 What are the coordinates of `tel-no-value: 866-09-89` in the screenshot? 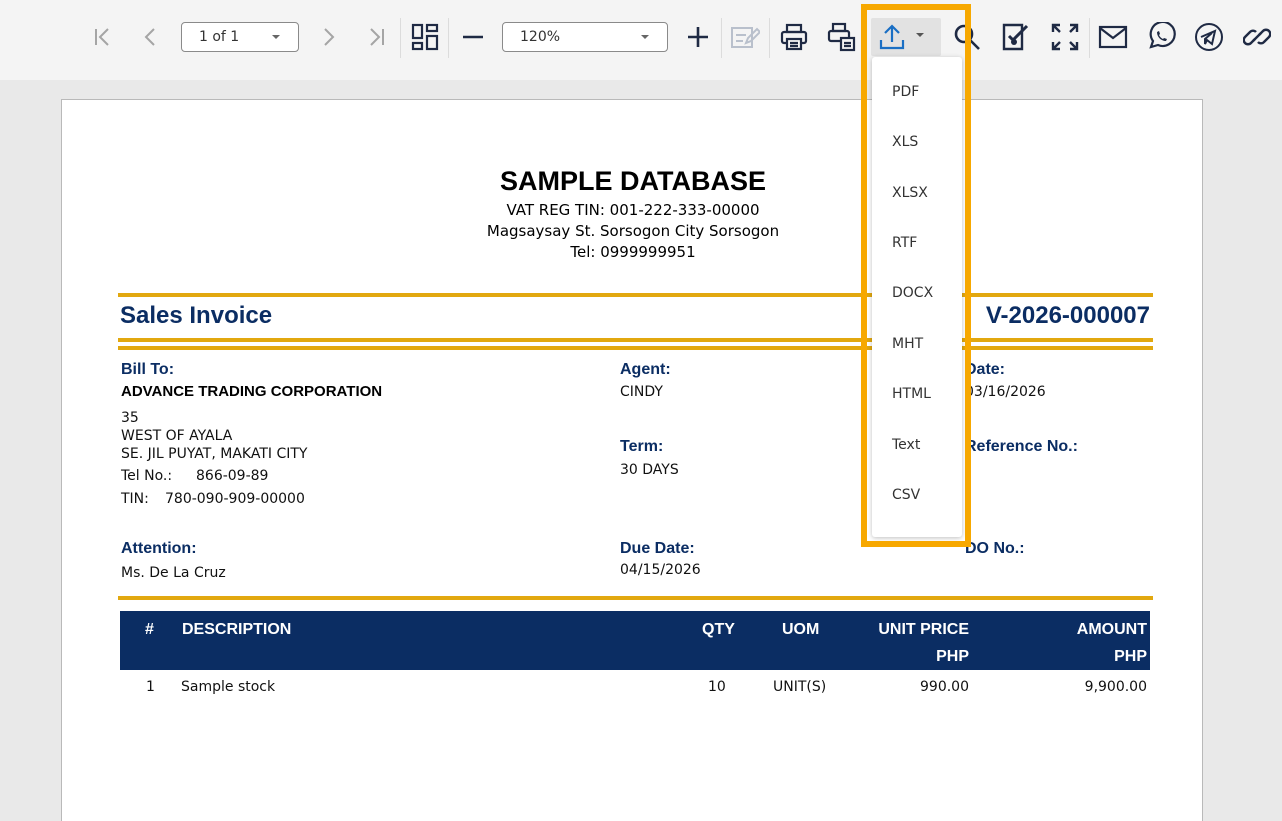 It's located at (232, 476).